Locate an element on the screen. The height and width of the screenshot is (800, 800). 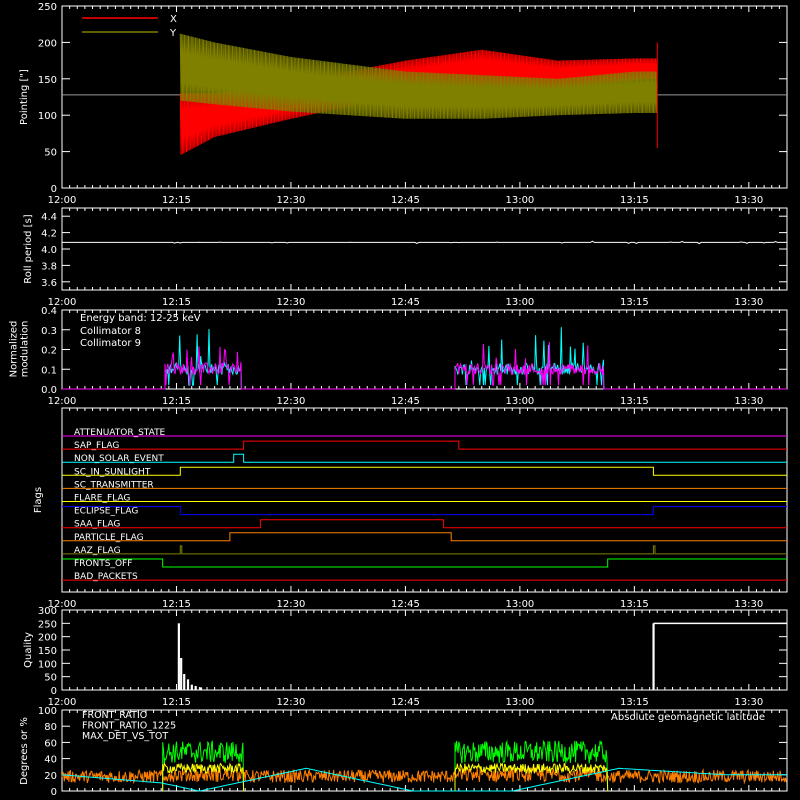
pointing-ylabel-line: Pointing ["] is located at coordinates (24, 97).